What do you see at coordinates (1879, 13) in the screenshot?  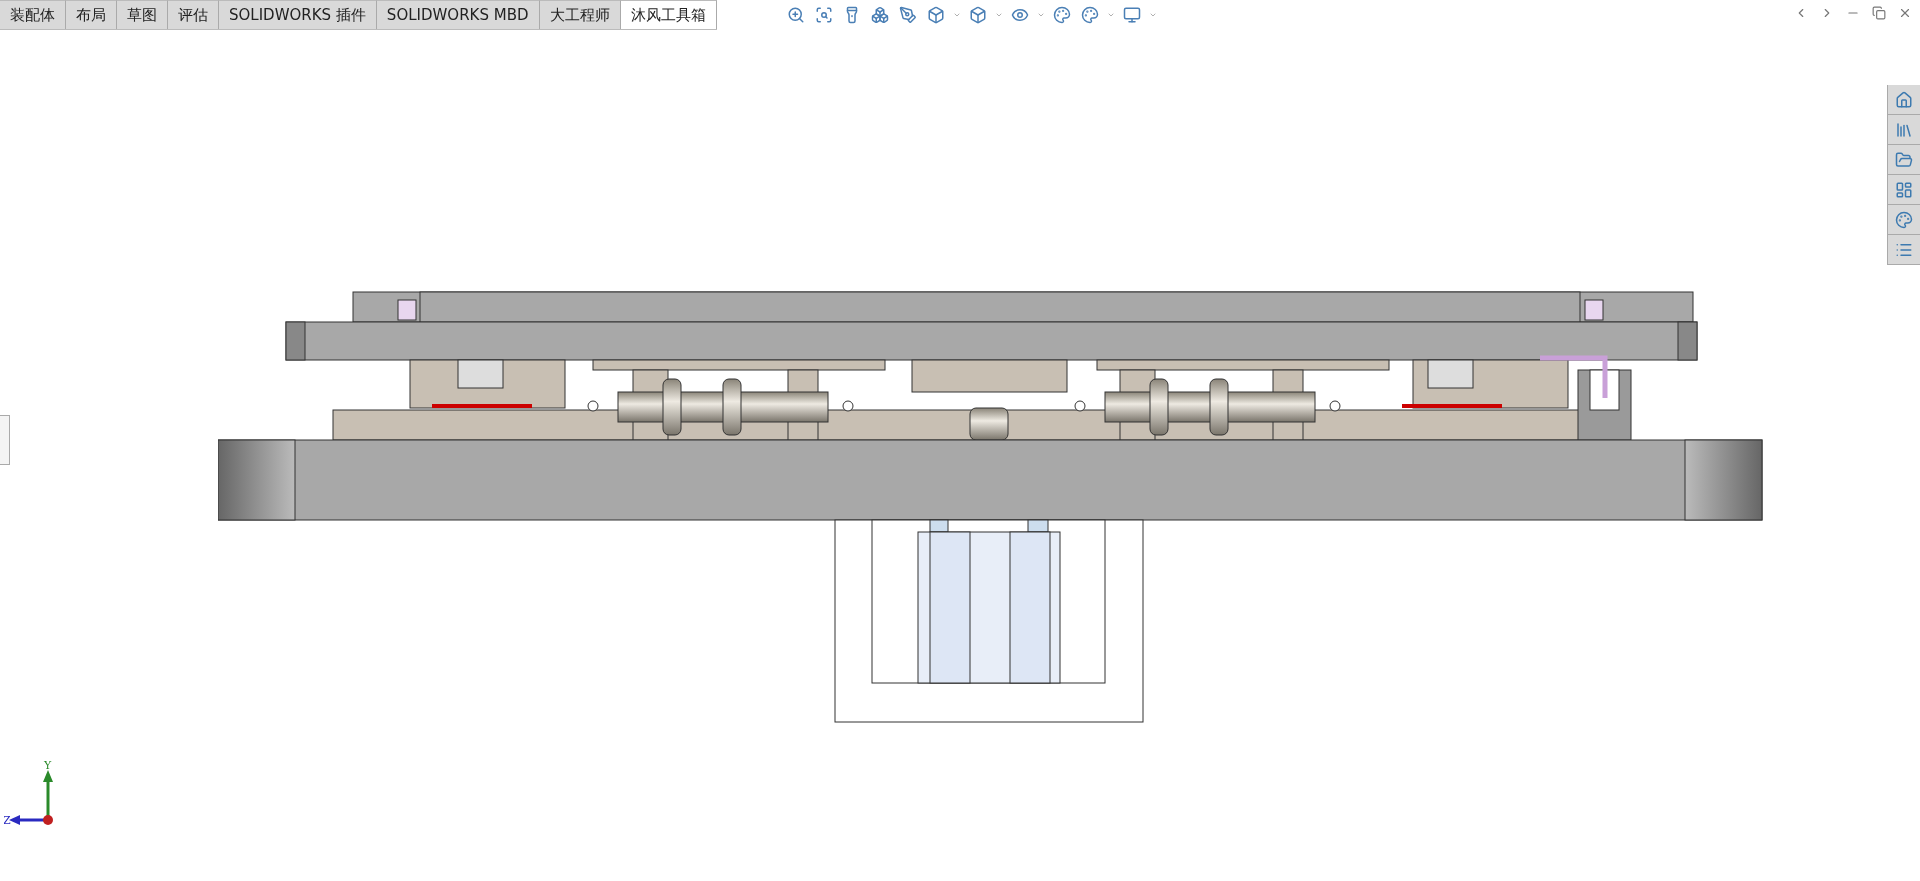 I see `restore-icon` at bounding box center [1879, 13].